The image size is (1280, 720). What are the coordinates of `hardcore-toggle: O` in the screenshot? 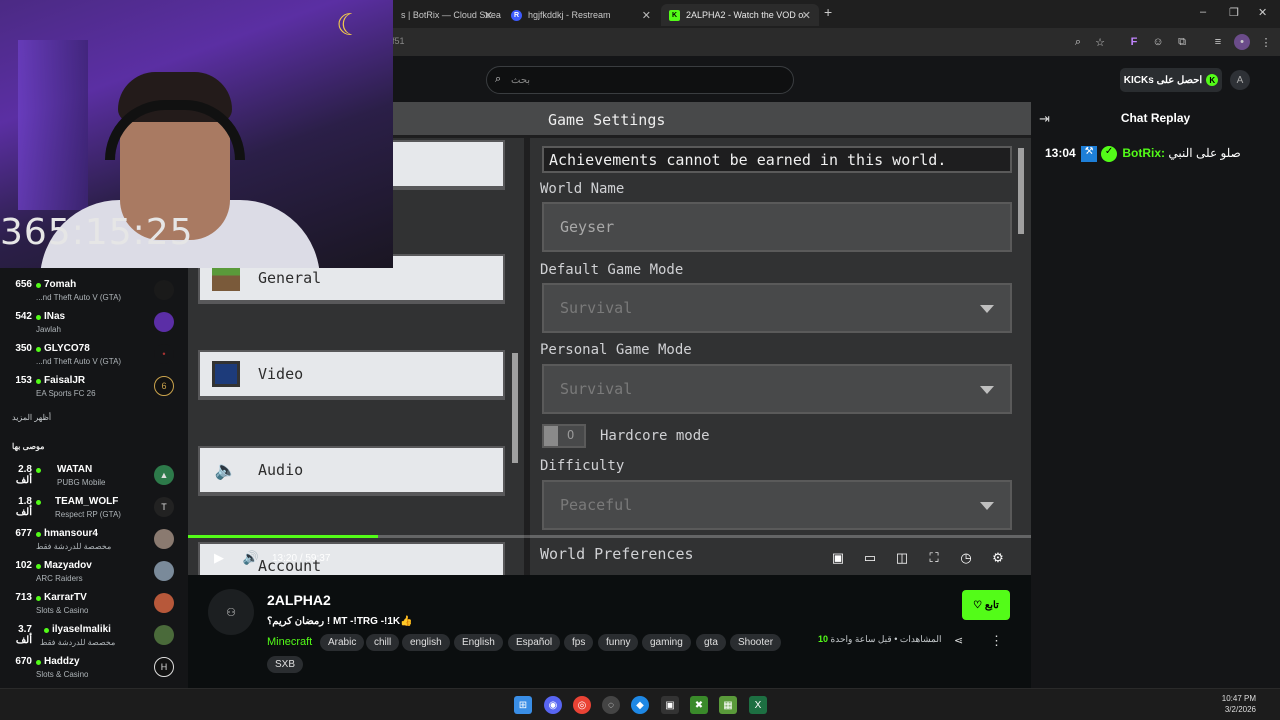 It's located at (564, 436).